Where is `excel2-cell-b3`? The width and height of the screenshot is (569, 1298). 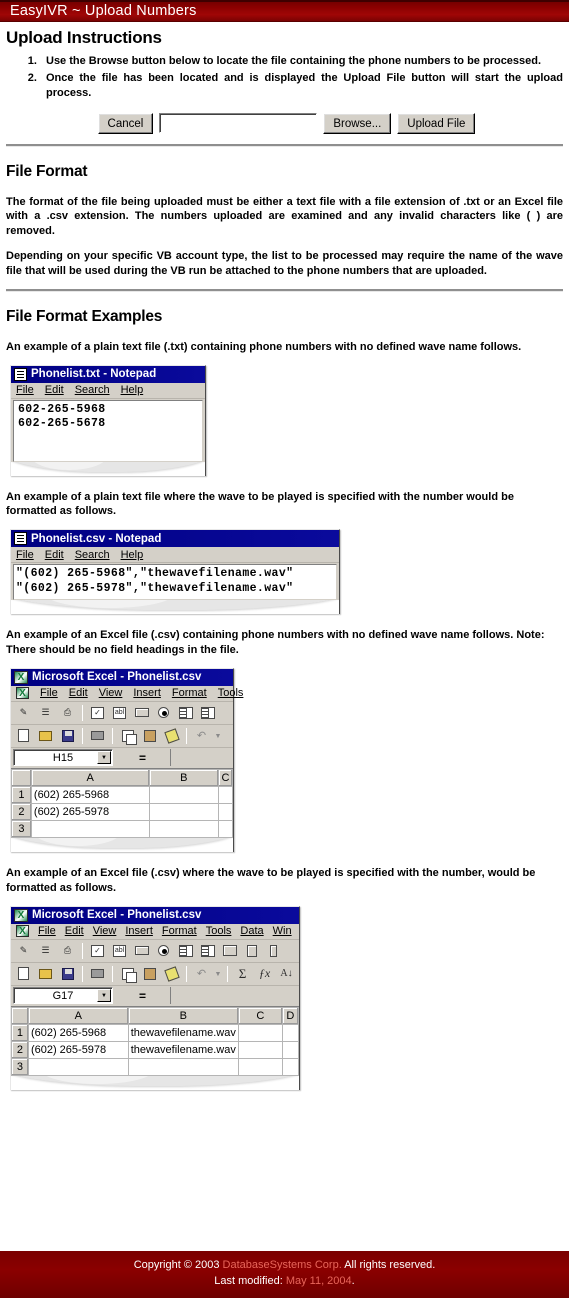 excel2-cell-b3 is located at coordinates (183, 1066).